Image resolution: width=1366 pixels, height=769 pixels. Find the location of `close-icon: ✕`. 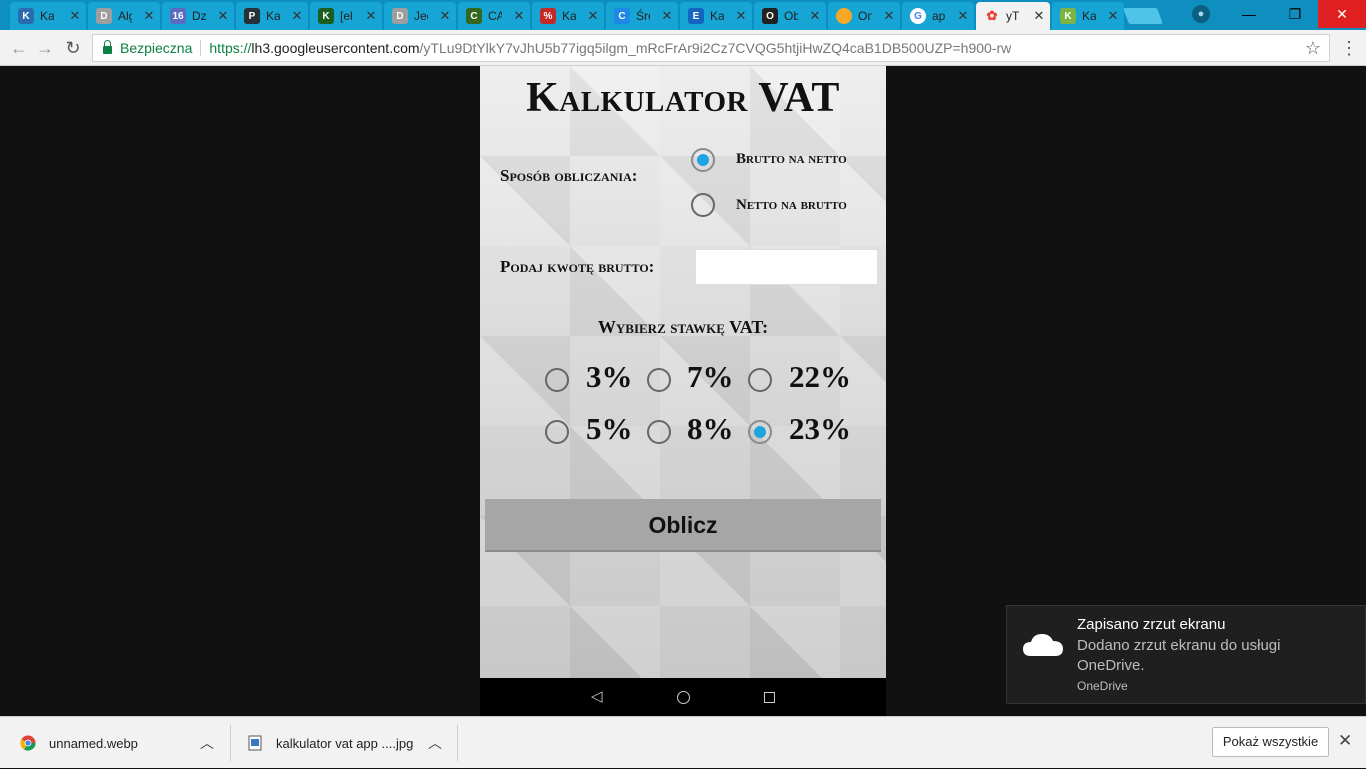

close-icon: ✕ is located at coordinates (1345, 741).